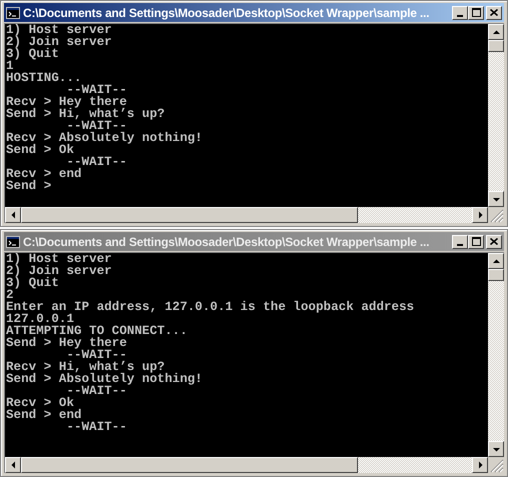  What do you see at coordinates (66, 343) in the screenshot?
I see `console-line: Send > Hey there` at bounding box center [66, 343].